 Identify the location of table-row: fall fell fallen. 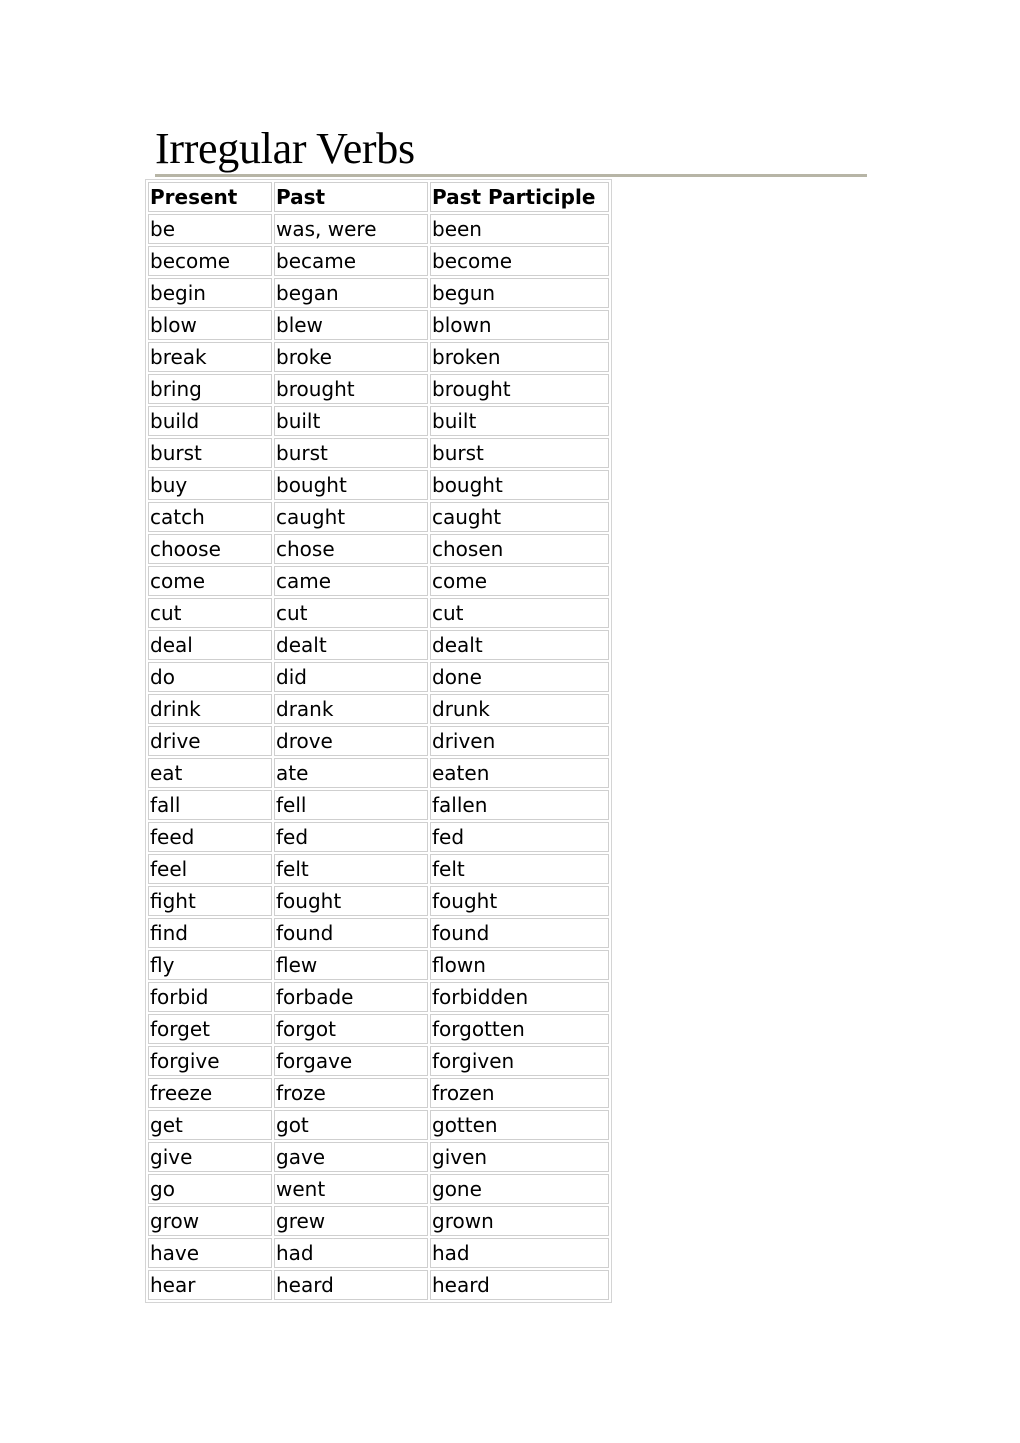
(378, 805).